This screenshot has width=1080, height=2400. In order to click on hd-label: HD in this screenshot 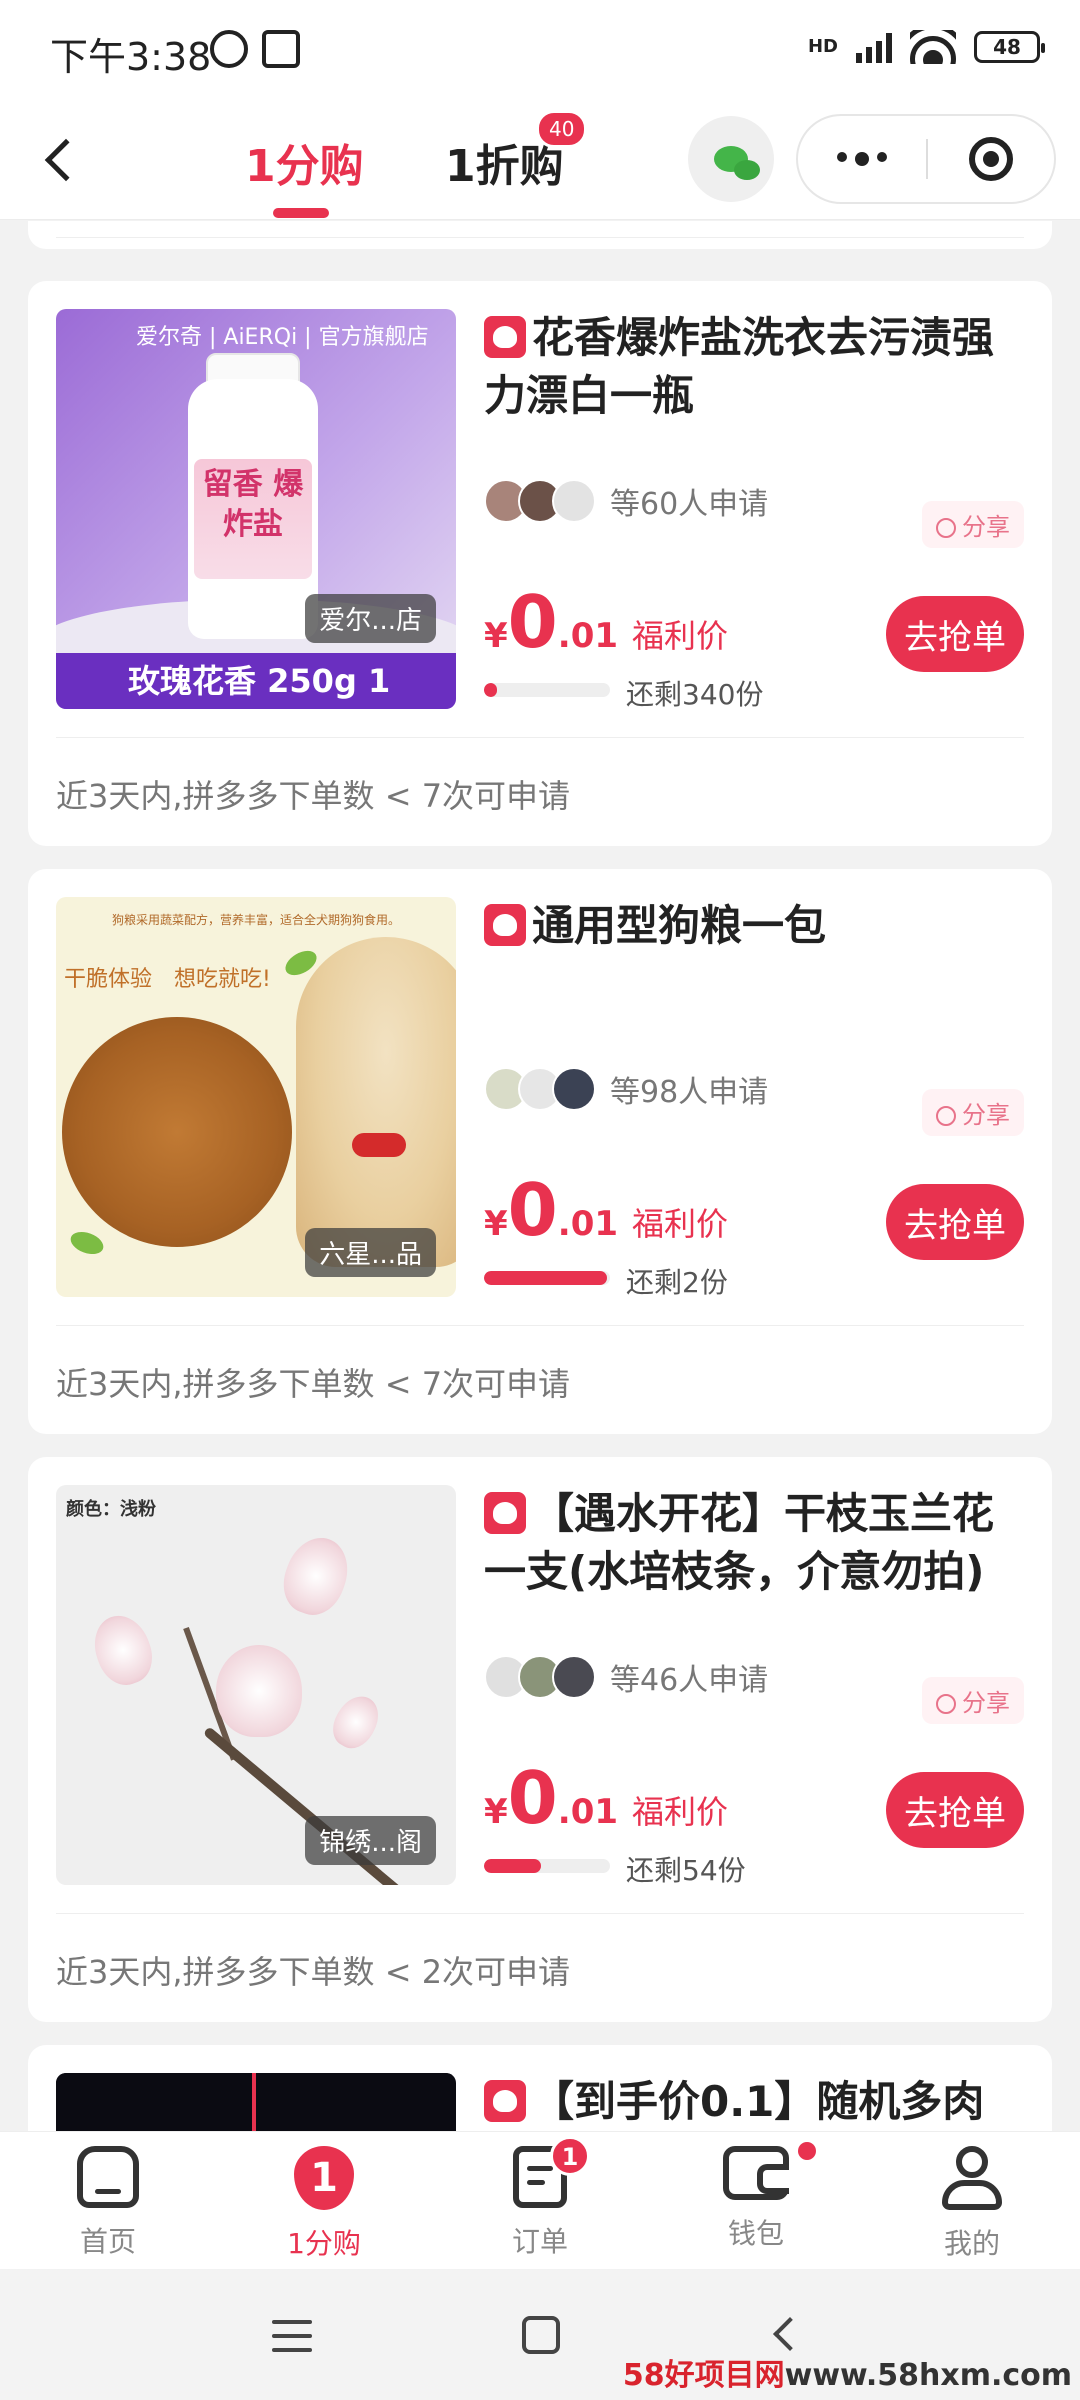, I will do `click(822, 46)`.